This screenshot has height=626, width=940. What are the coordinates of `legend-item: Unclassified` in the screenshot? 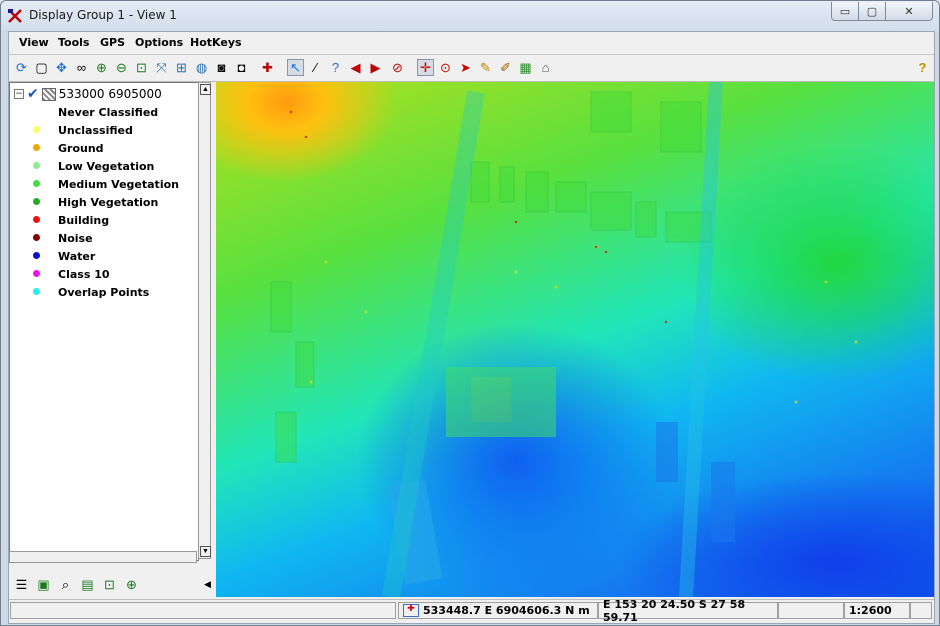 It's located at (83, 130).